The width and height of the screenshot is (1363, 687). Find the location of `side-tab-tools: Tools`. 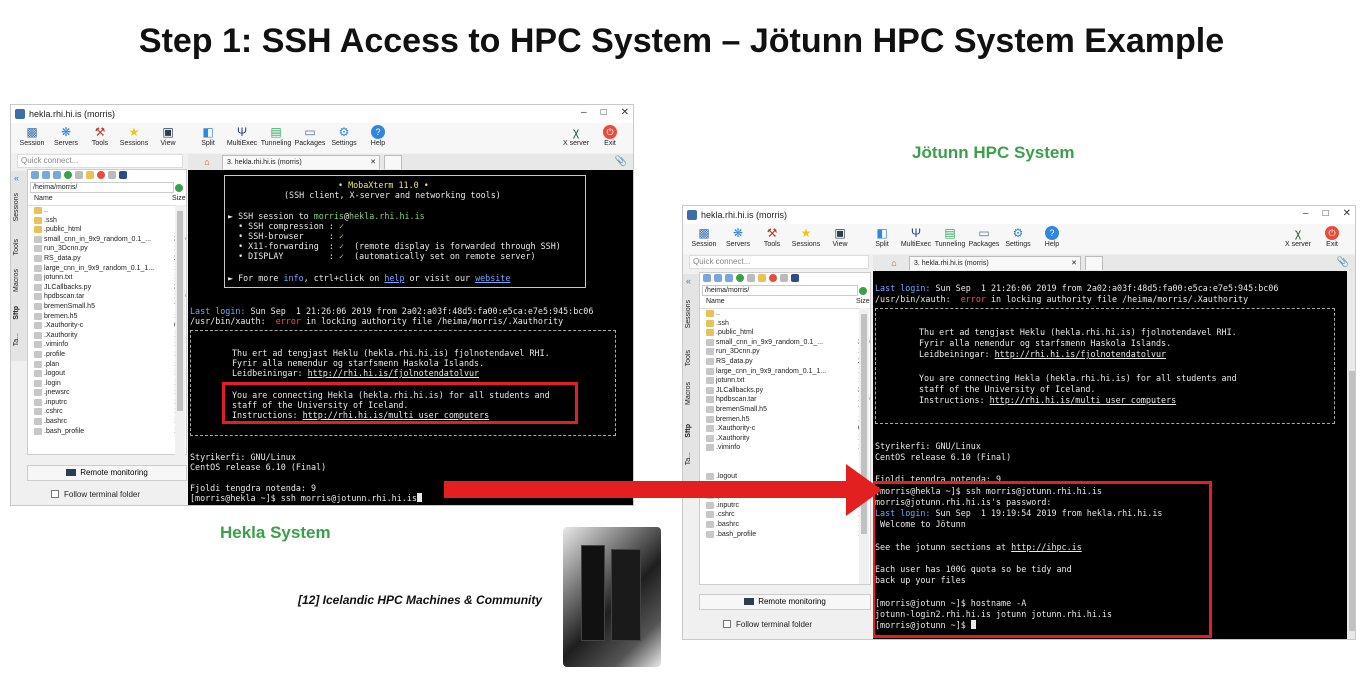

side-tab-tools: Tools is located at coordinates (16, 247).